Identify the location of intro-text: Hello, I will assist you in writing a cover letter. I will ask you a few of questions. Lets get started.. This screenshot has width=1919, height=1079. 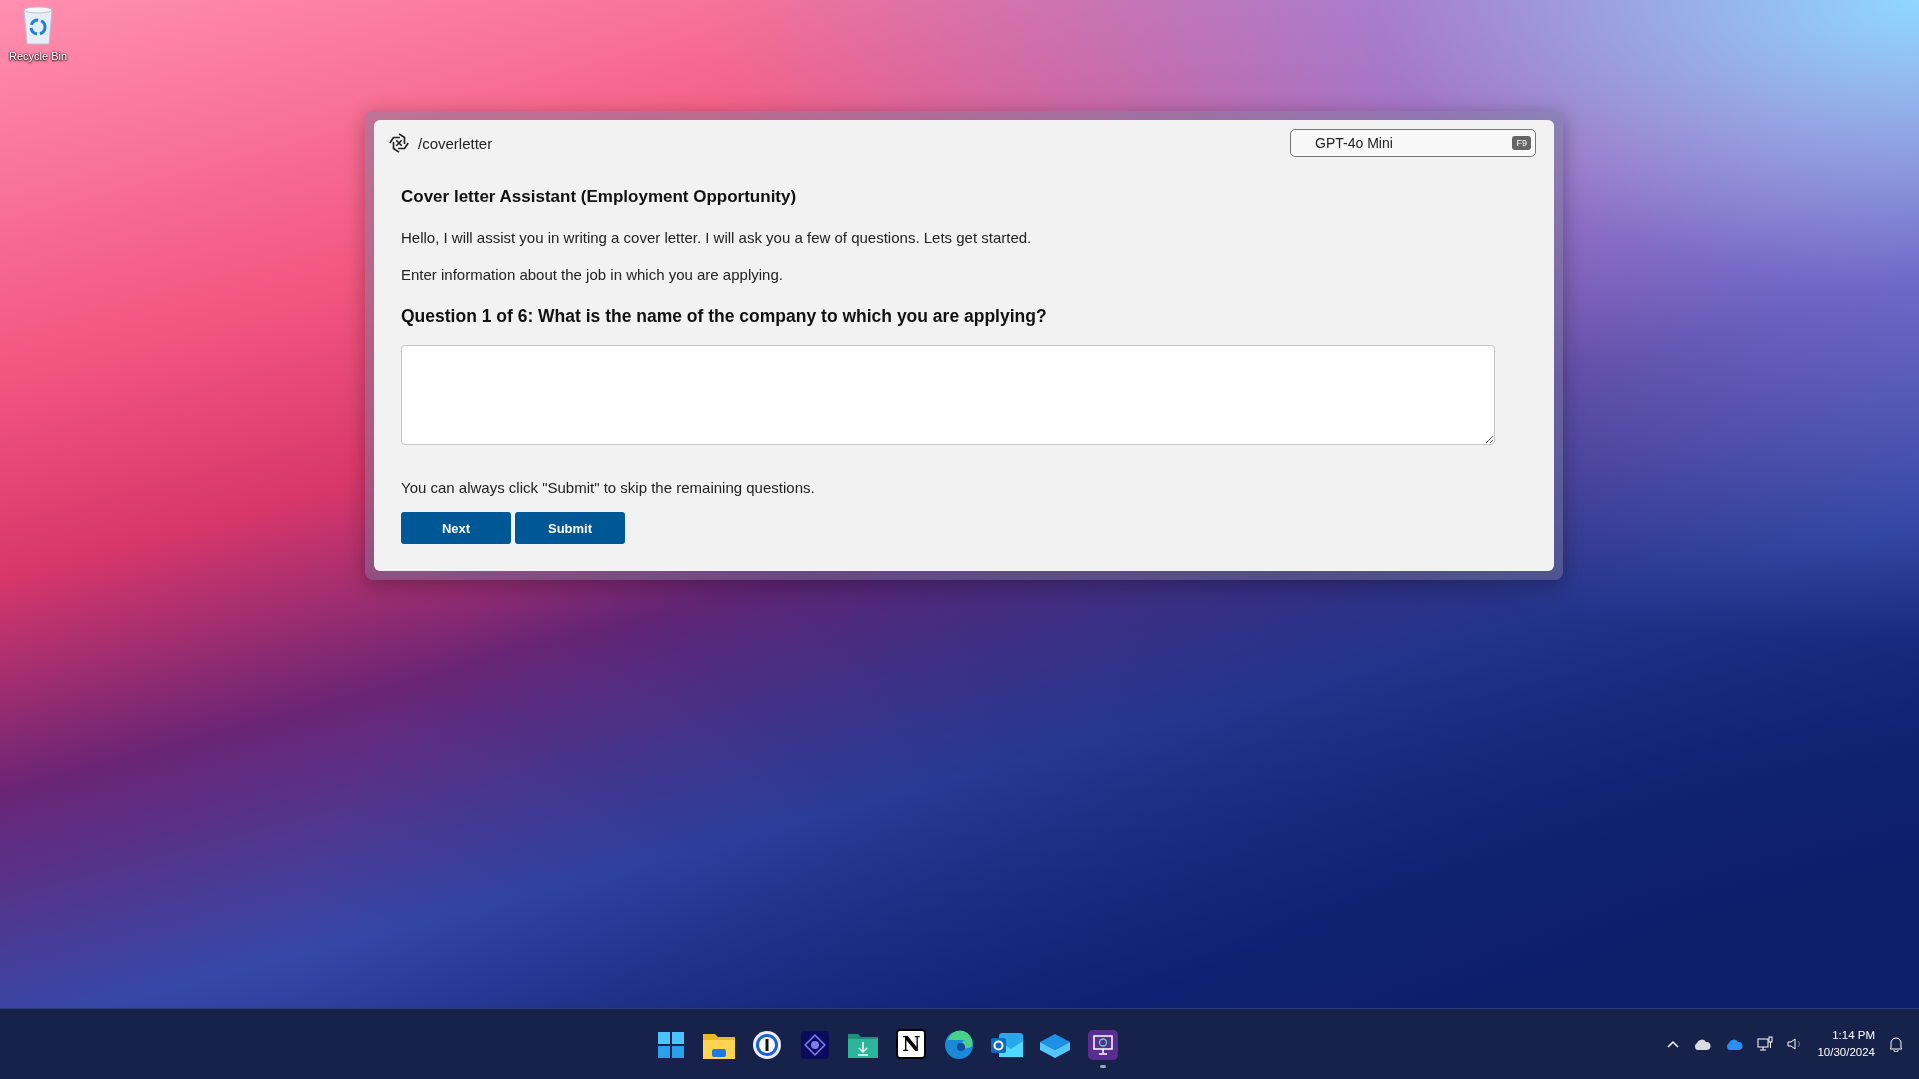
(717, 237).